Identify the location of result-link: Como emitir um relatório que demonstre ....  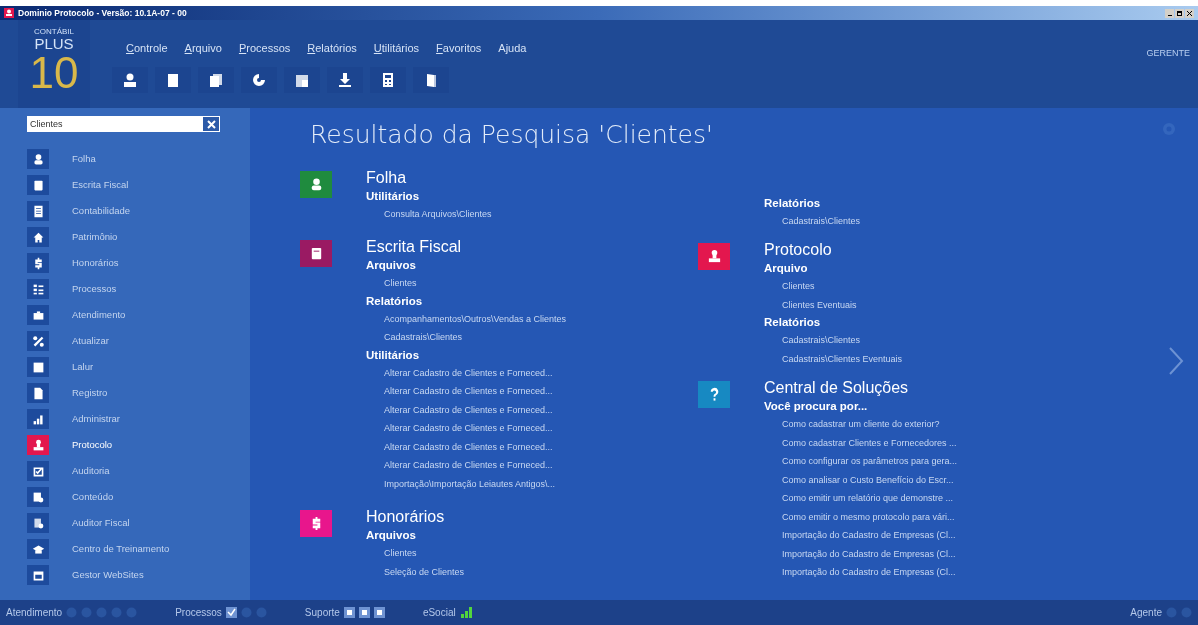
(870, 498).